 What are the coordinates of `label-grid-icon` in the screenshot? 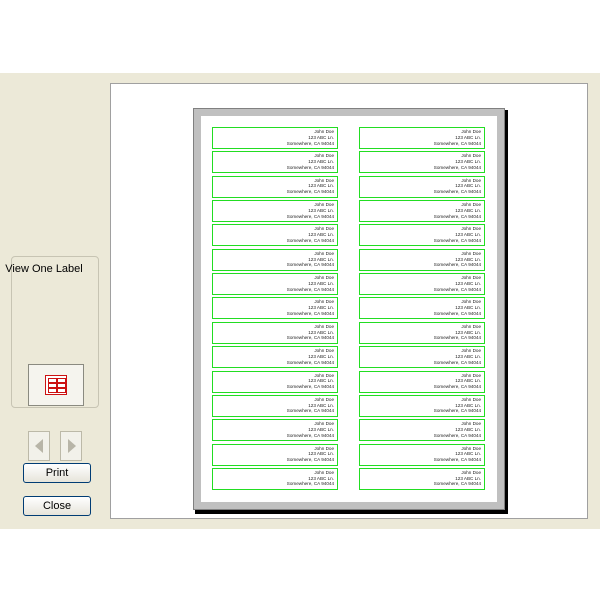 It's located at (56, 385).